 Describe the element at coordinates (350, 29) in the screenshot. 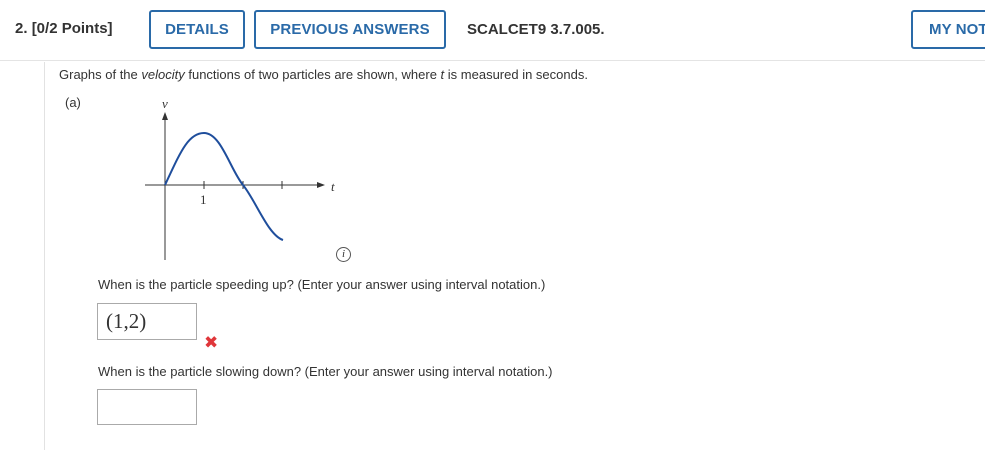

I see `previous-answers-button: PREVIOUS ANSWERS` at that location.